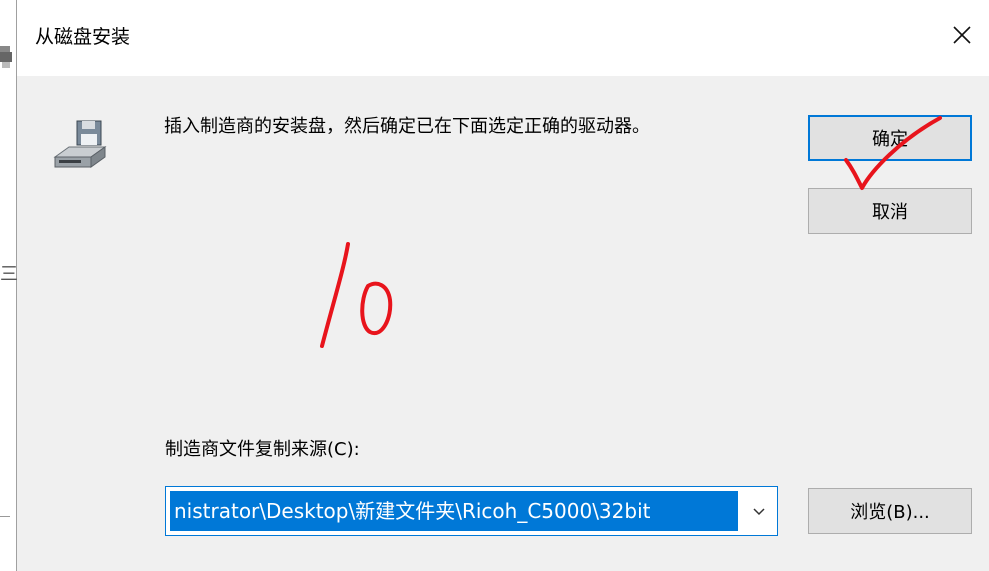  I want to click on close-icon, so click(962, 37).